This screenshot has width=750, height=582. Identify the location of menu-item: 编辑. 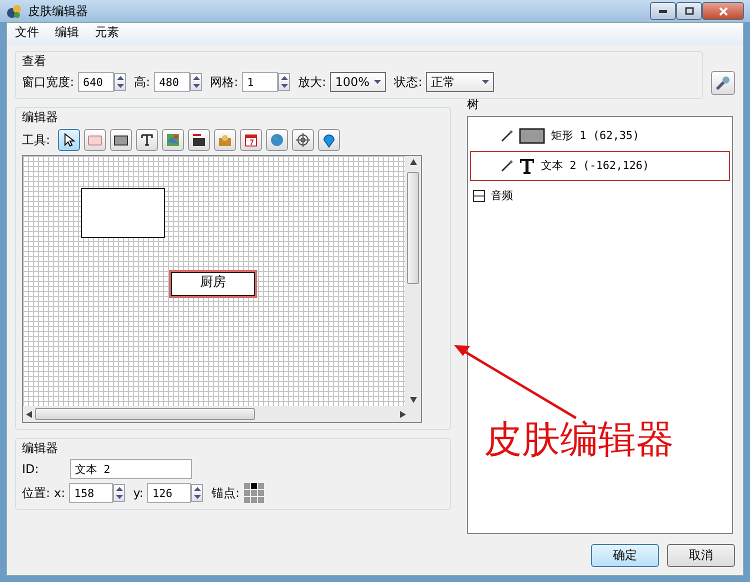
(67, 34).